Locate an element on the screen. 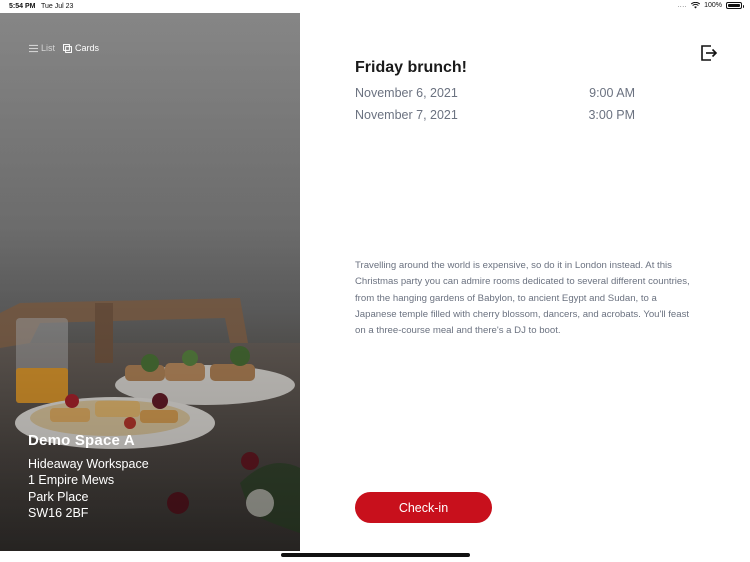 The image size is (750, 562). view-toggle: List Cards is located at coordinates (64, 48).